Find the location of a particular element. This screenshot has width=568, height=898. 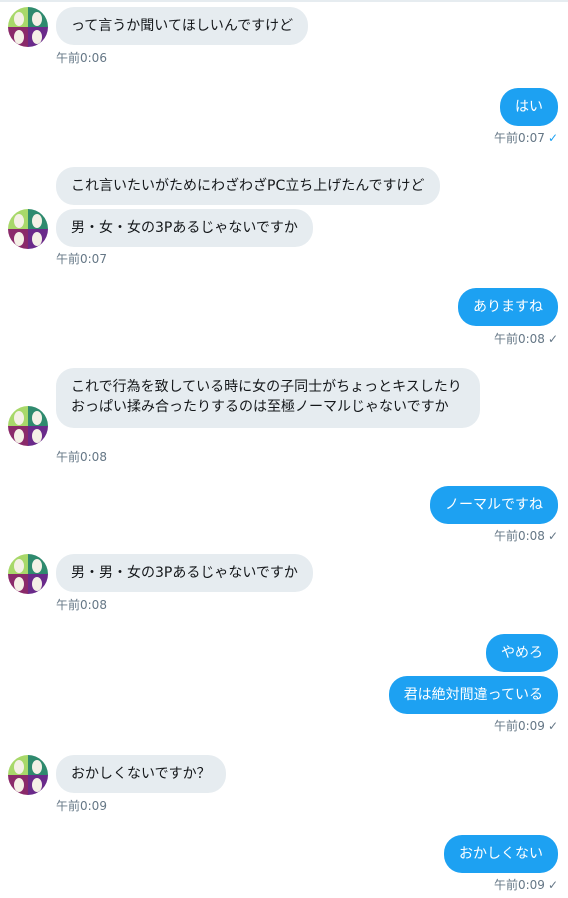

message-bubble-incoming: おかしくないですか？ is located at coordinates (141, 774).